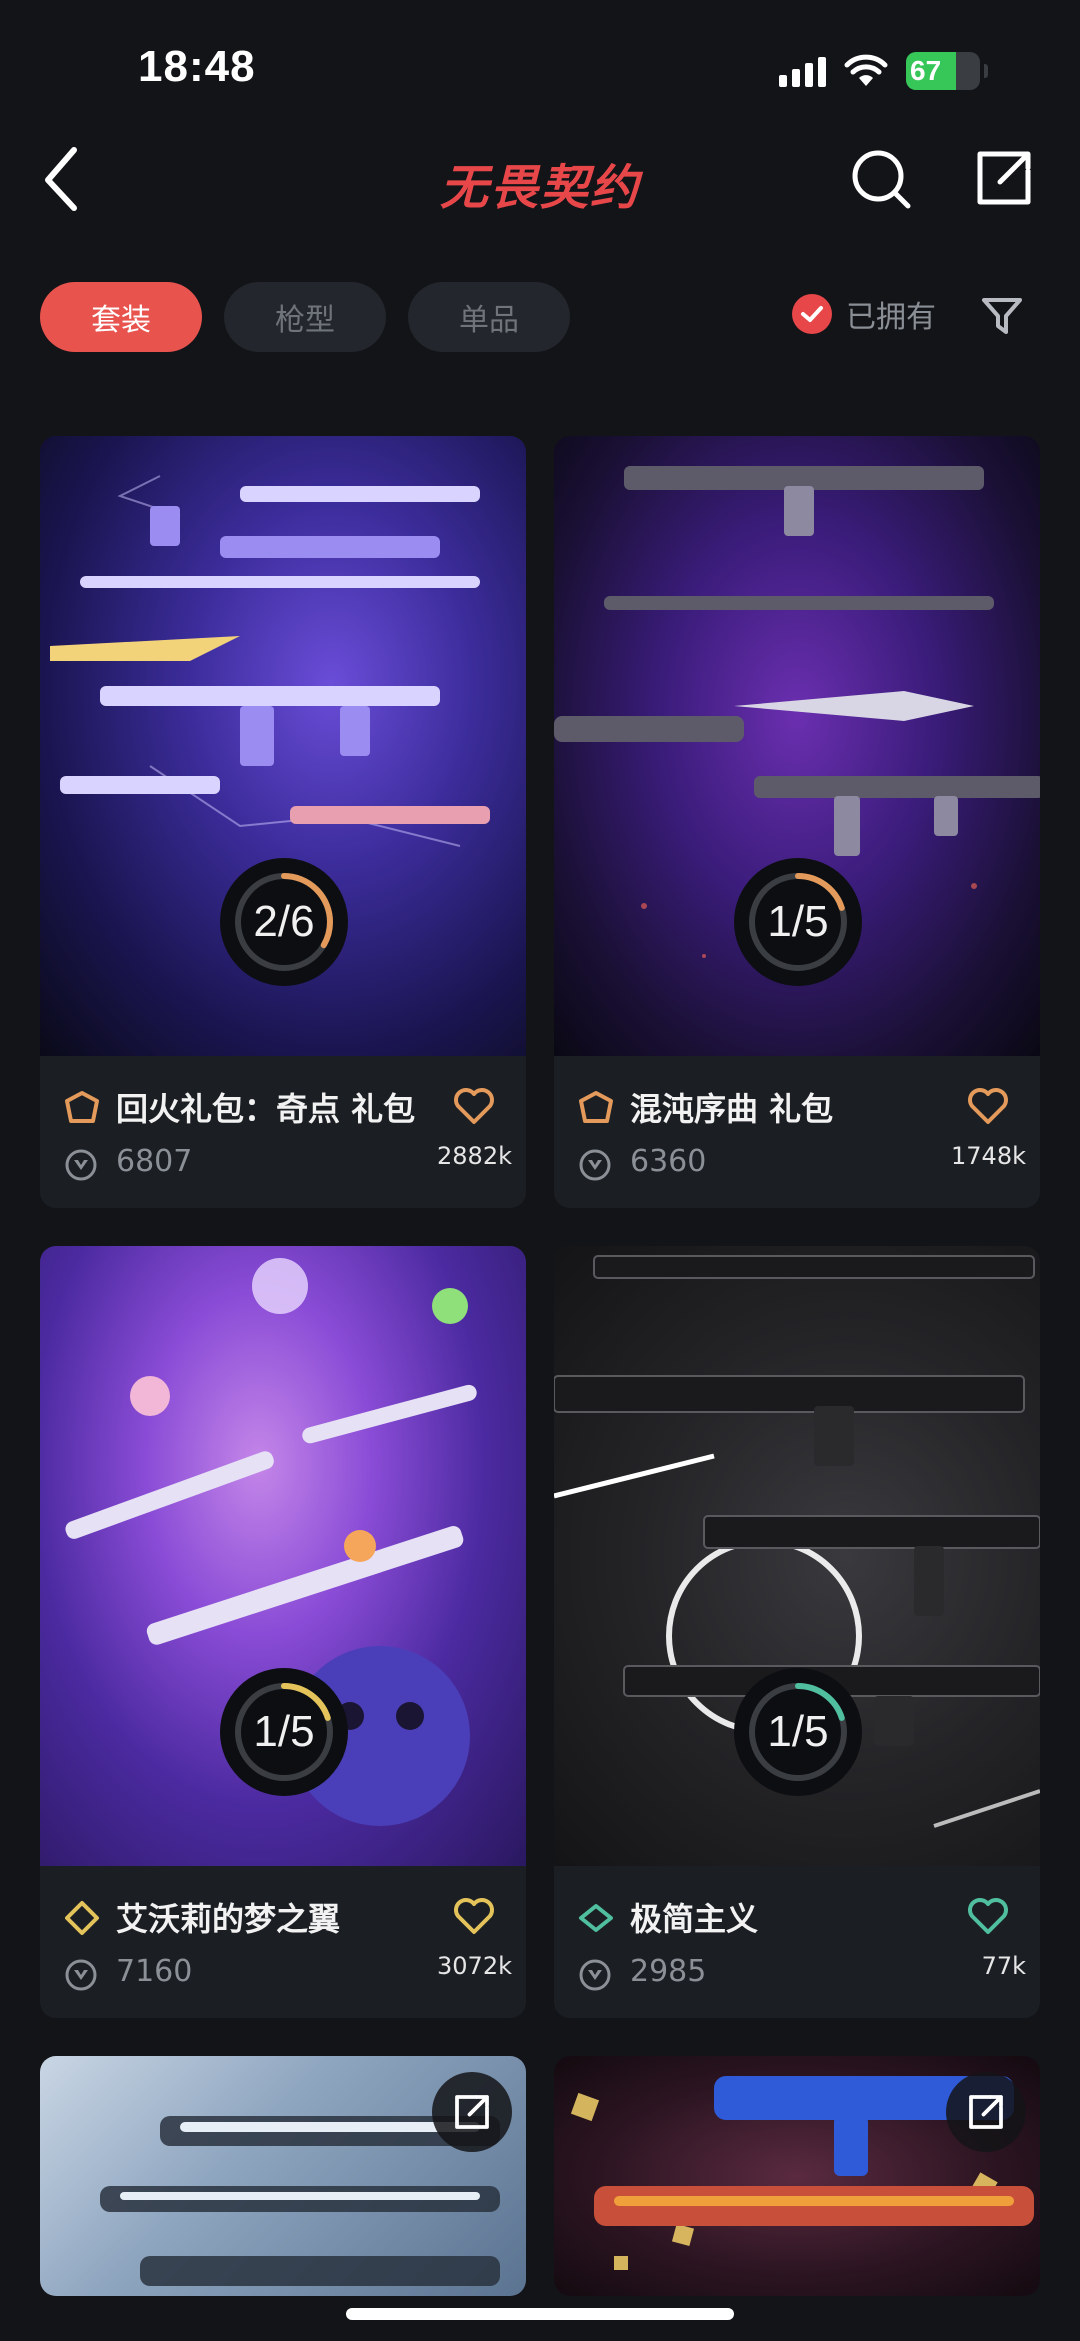 Image resolution: width=1080 pixels, height=2341 pixels. Describe the element at coordinates (802, 71) in the screenshot. I see `cellular-signal-icon` at that location.